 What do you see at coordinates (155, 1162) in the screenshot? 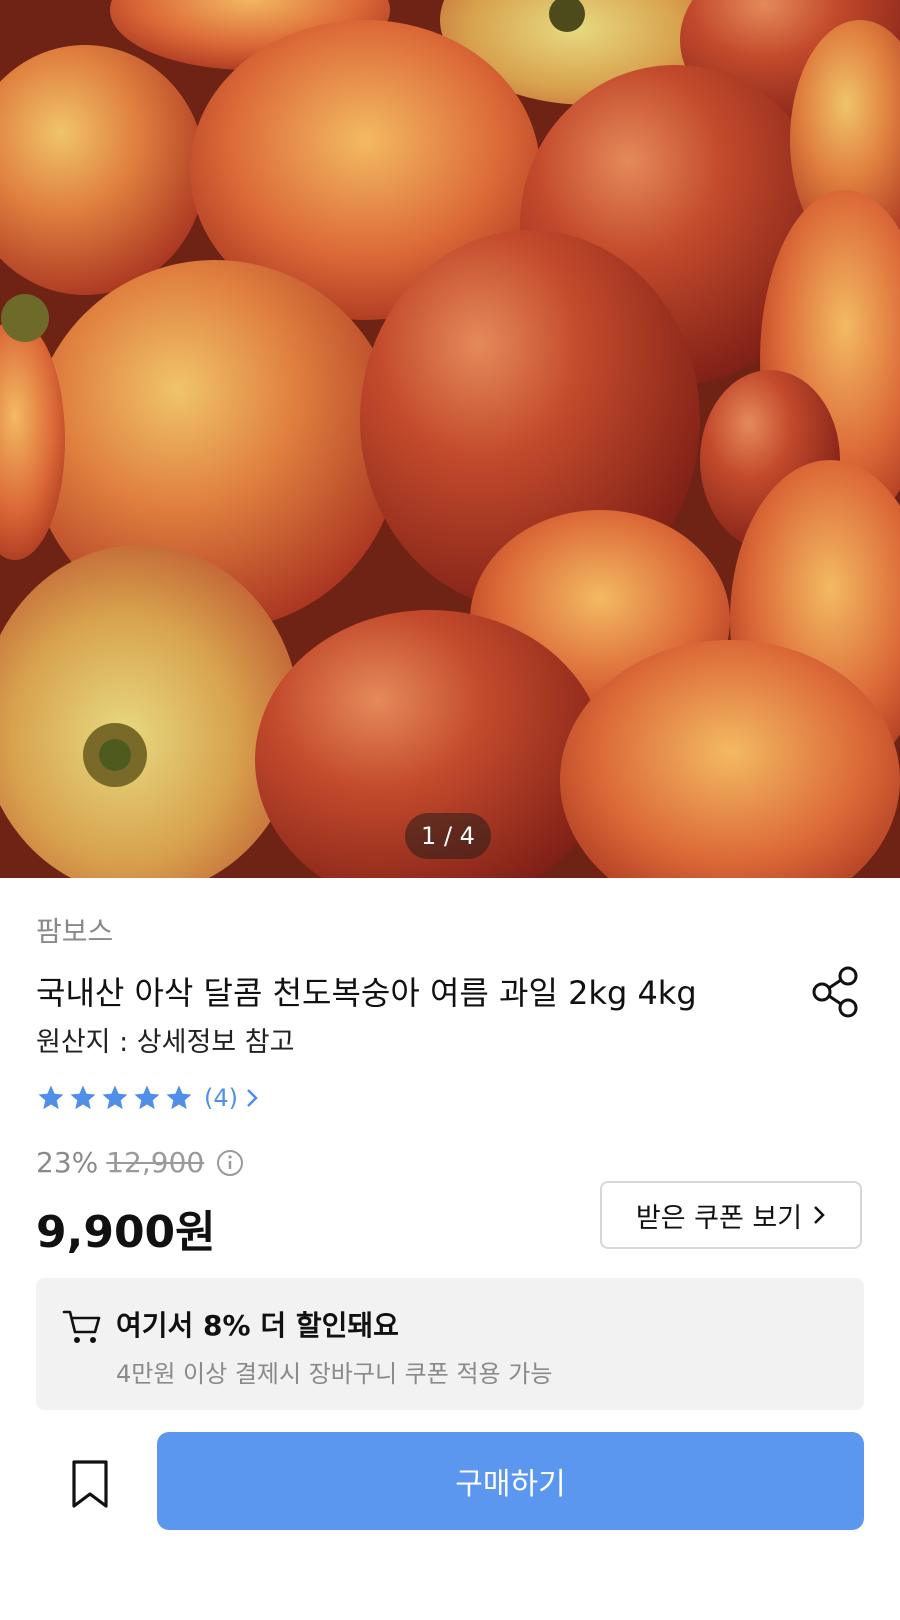
I see `original-price: 12,900` at bounding box center [155, 1162].